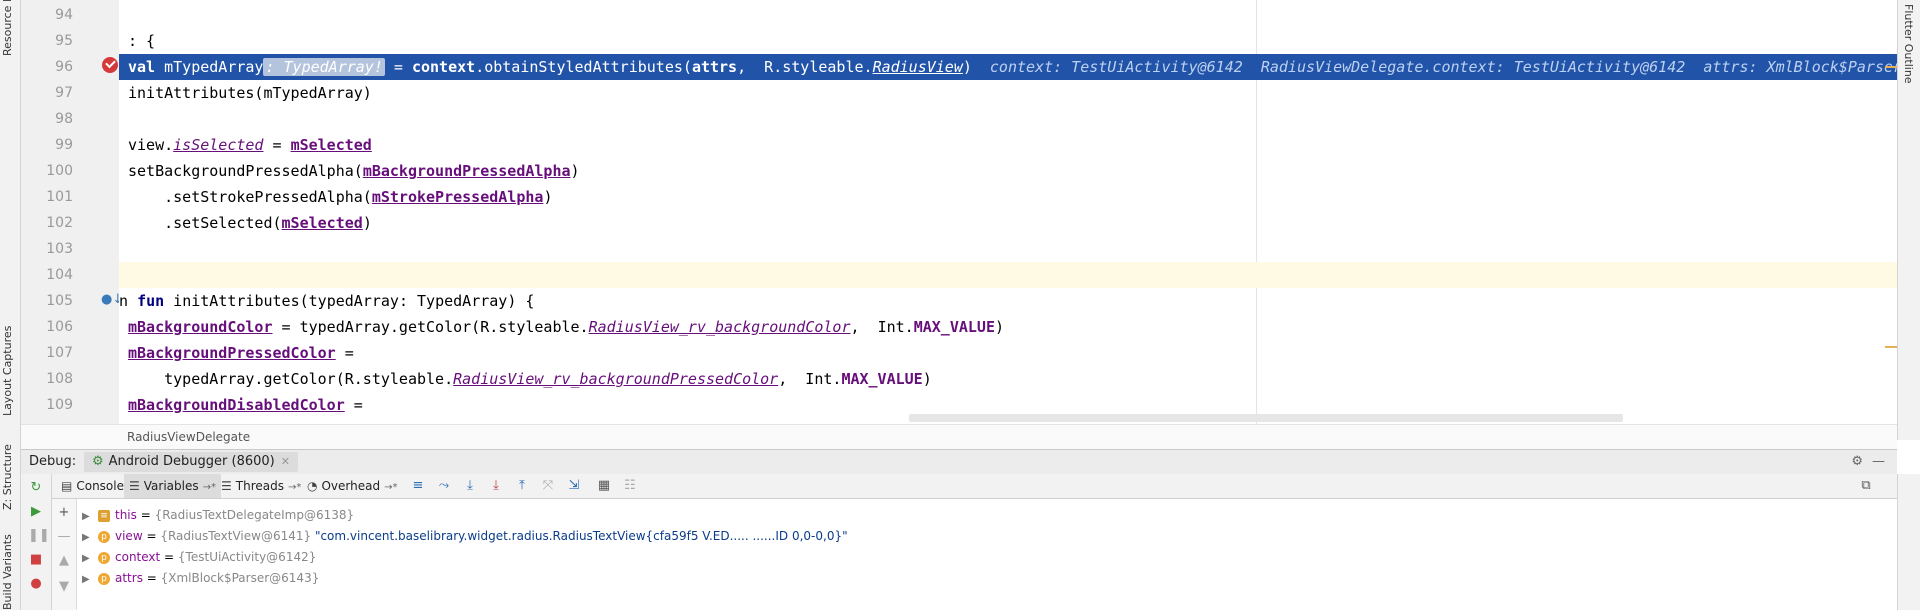  What do you see at coordinates (110, 65) in the screenshot?
I see `breakpoint-icon` at bounding box center [110, 65].